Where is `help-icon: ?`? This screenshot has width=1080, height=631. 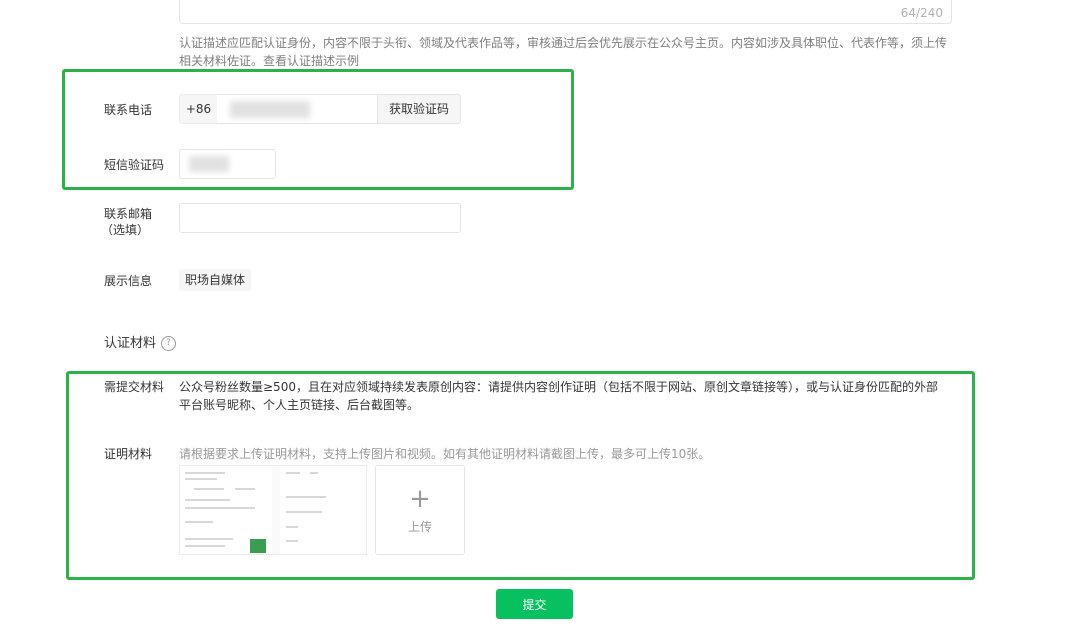 help-icon: ? is located at coordinates (168, 343).